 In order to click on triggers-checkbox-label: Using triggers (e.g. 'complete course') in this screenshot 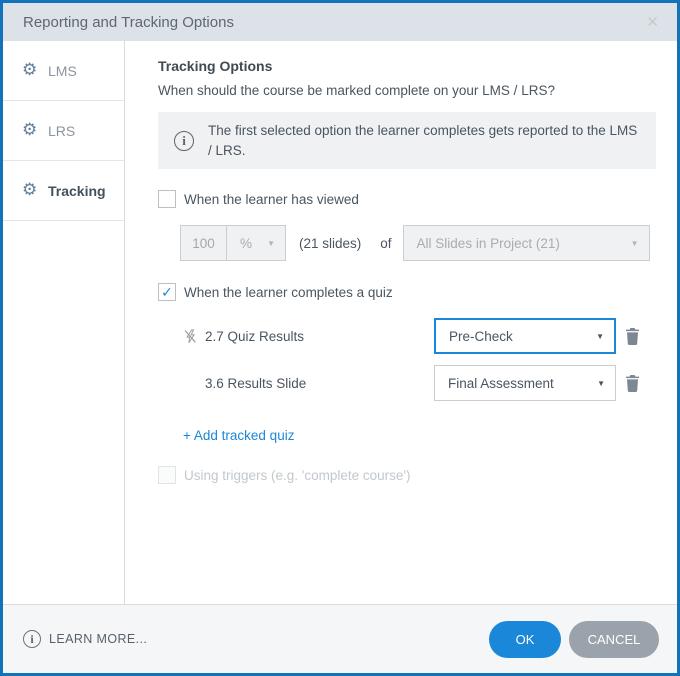, I will do `click(297, 475)`.